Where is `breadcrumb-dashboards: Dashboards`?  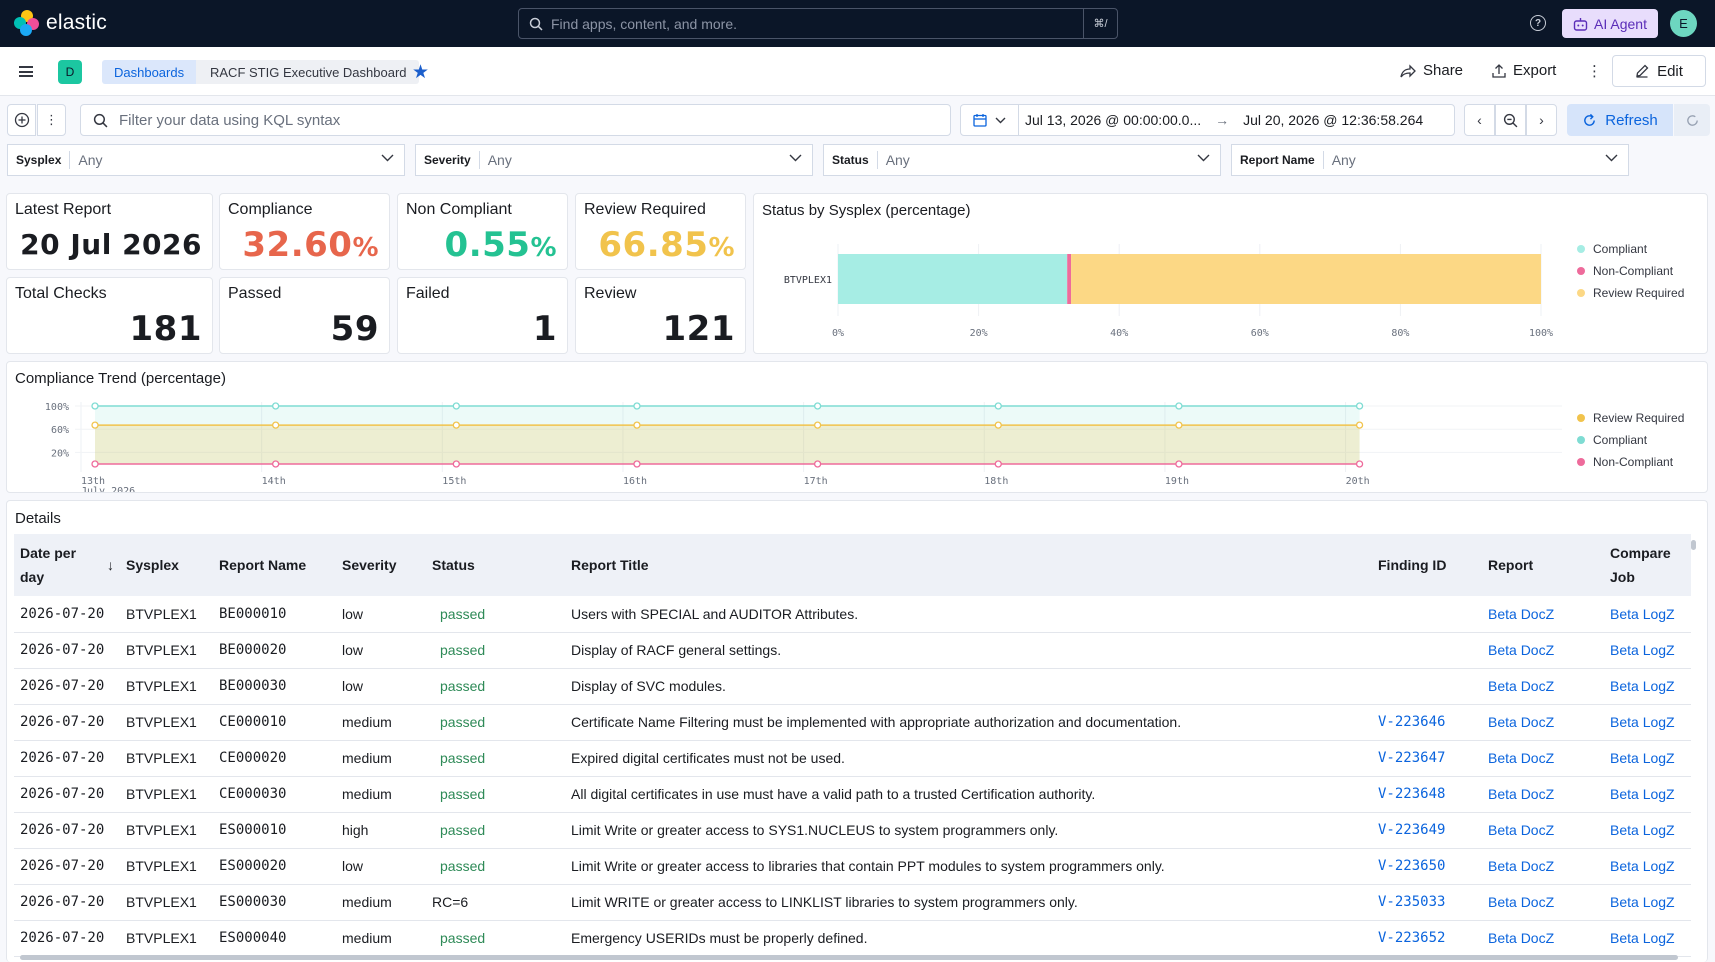
breadcrumb-dashboards: Dashboards is located at coordinates (153, 72).